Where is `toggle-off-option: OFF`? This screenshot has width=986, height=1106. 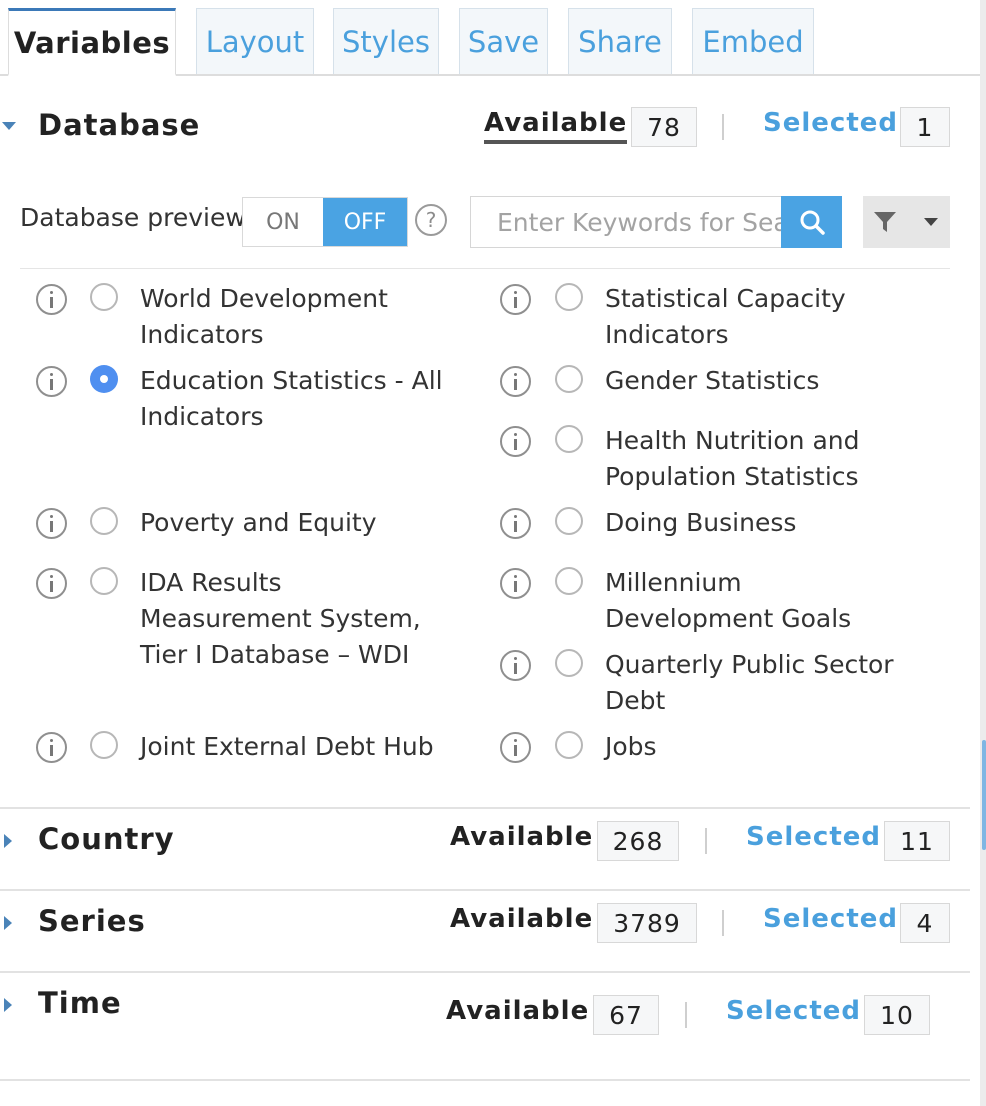
toggle-off-option: OFF is located at coordinates (365, 222).